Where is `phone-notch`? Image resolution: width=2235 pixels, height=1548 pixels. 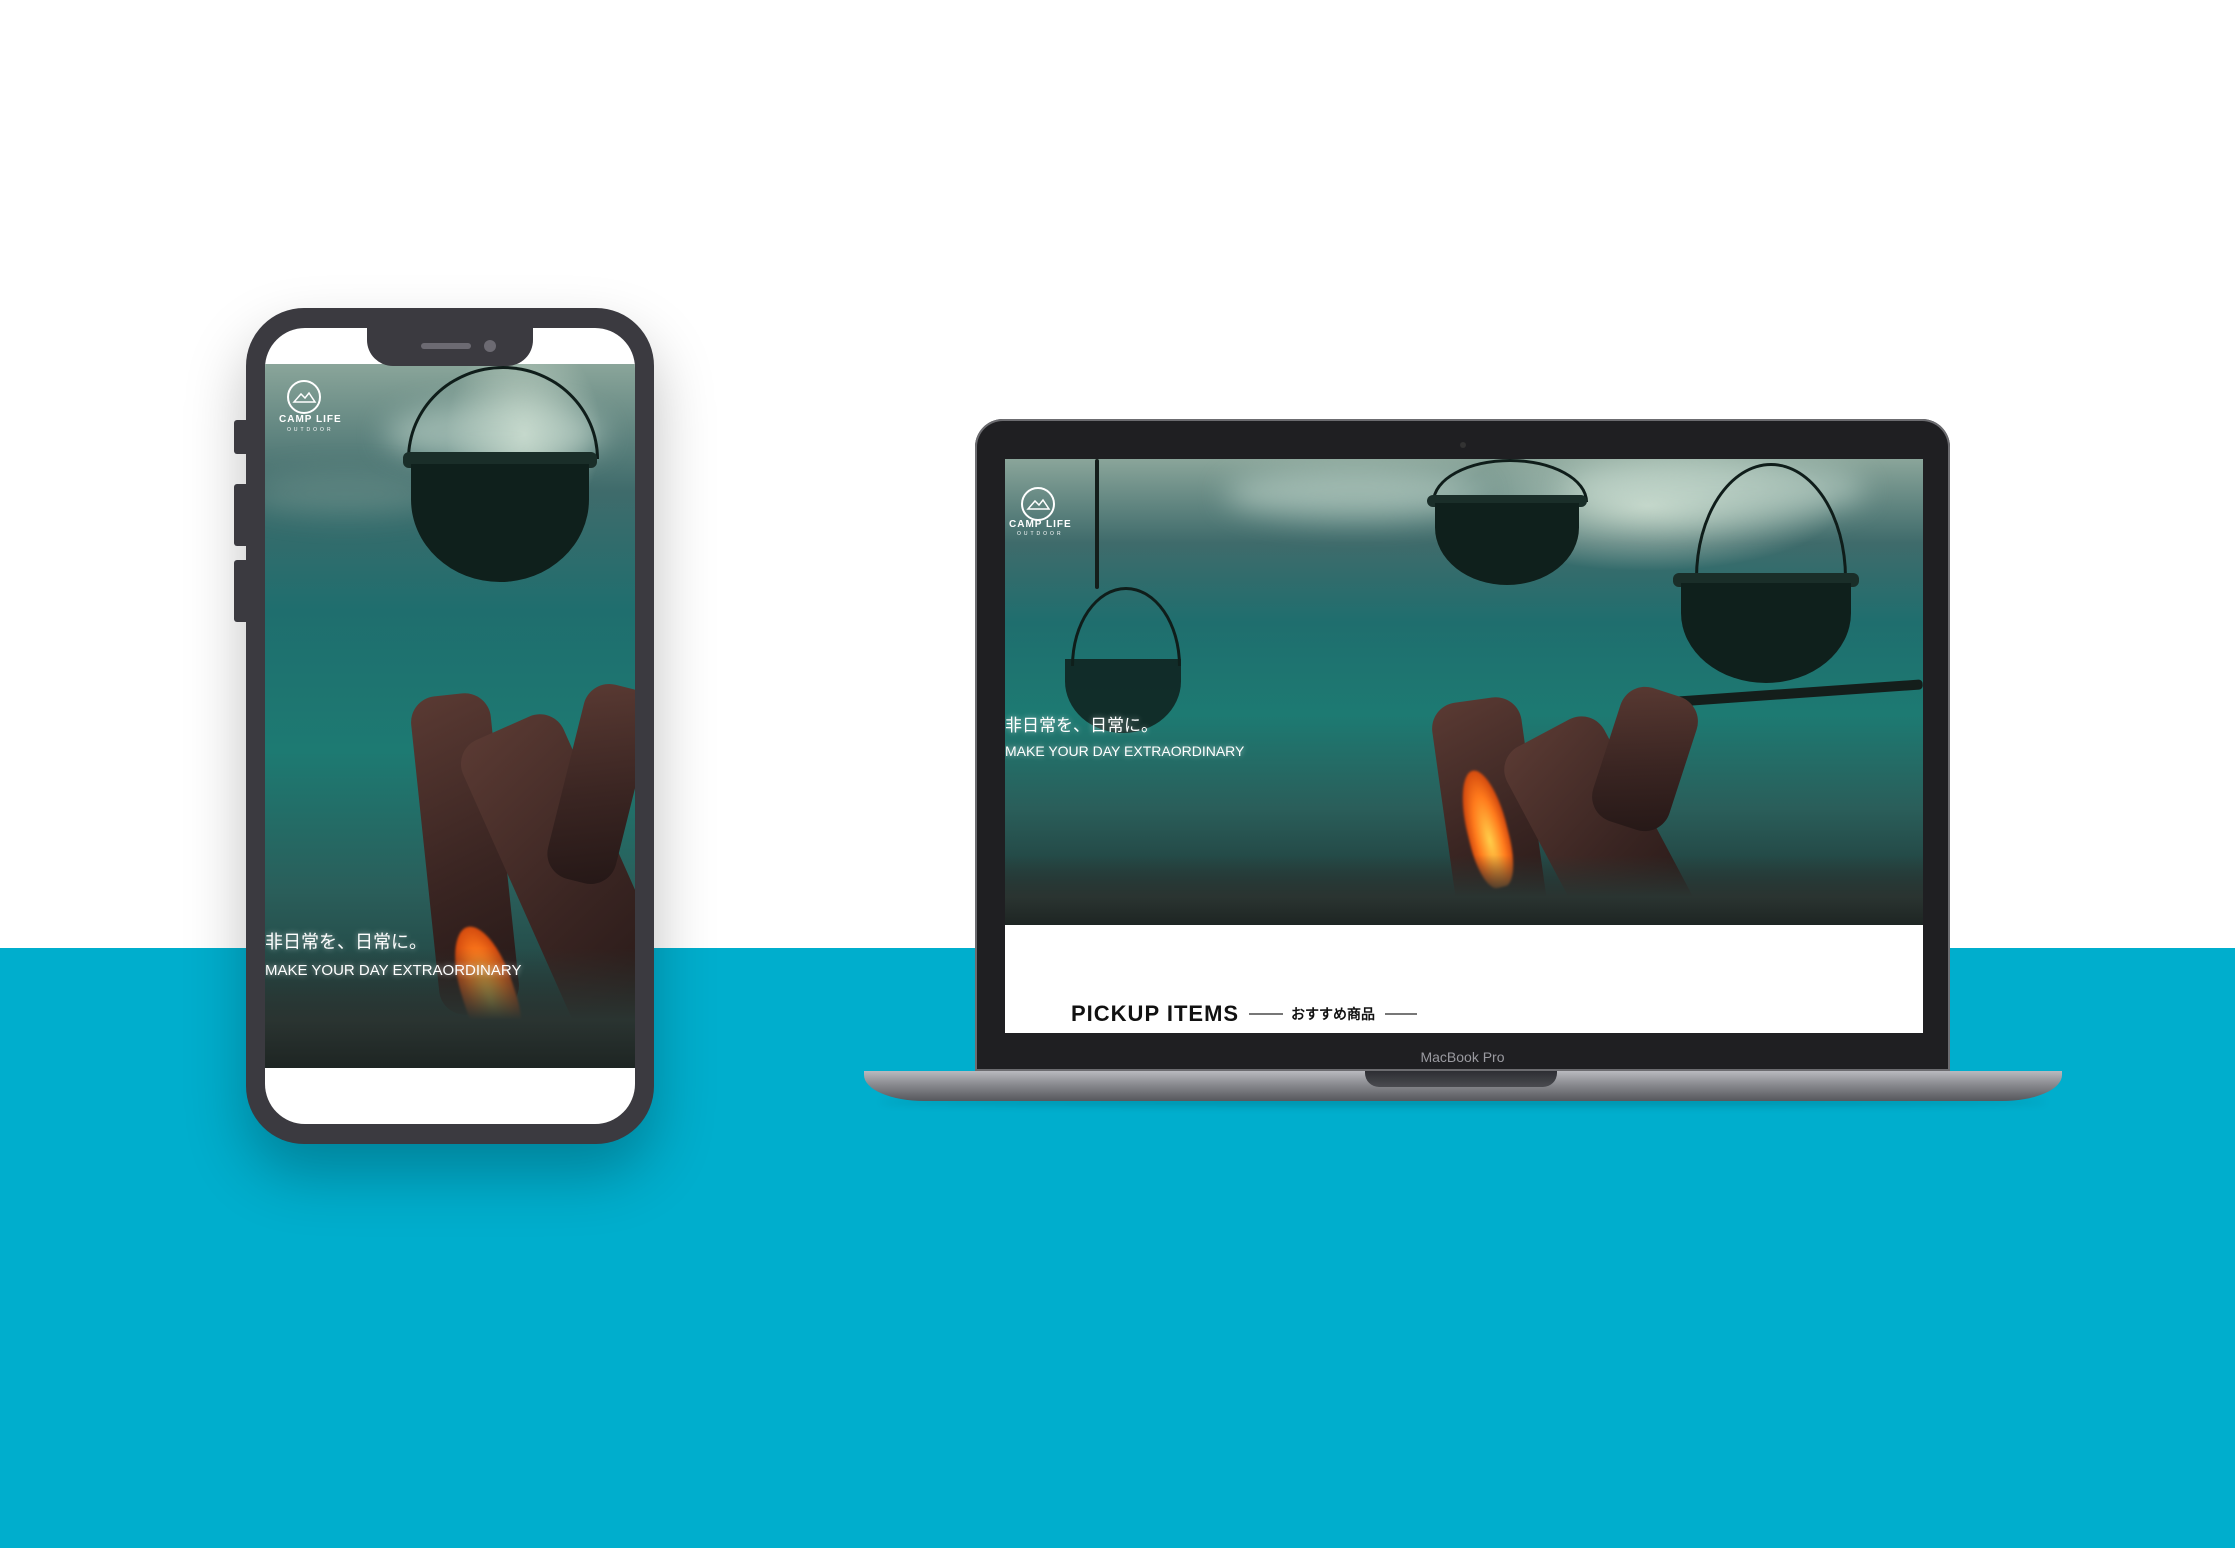
phone-notch is located at coordinates (450, 347).